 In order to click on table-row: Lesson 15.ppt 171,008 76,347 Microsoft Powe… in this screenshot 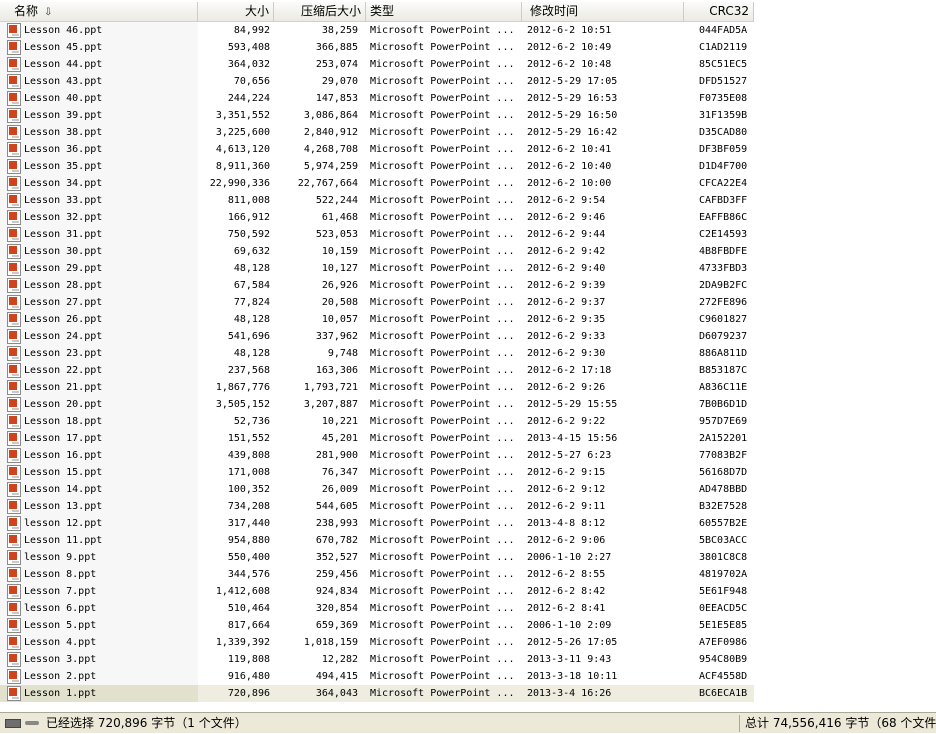, I will do `click(377, 472)`.